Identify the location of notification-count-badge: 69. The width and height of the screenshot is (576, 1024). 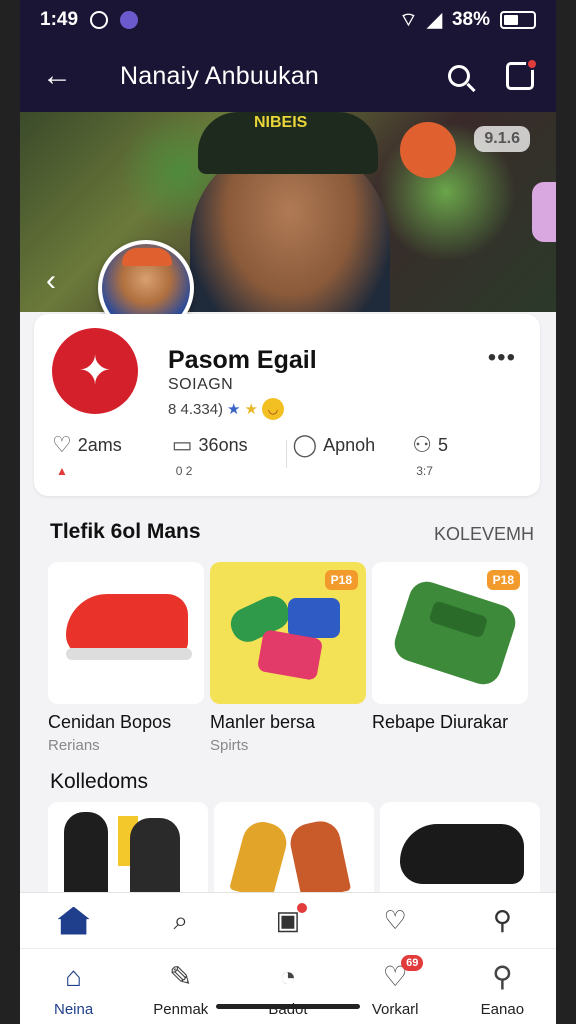
(412, 963).